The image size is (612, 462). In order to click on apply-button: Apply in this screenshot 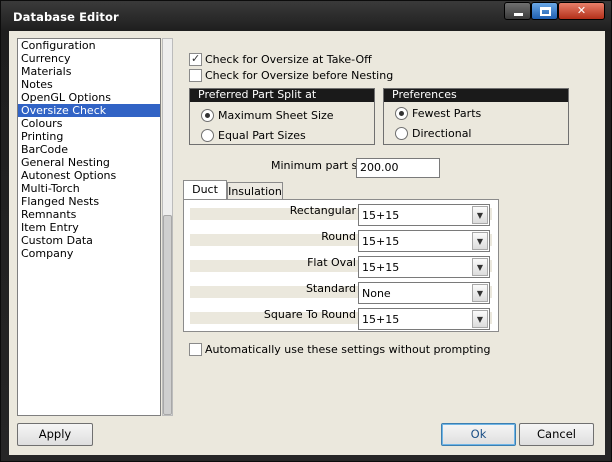, I will do `click(55, 434)`.